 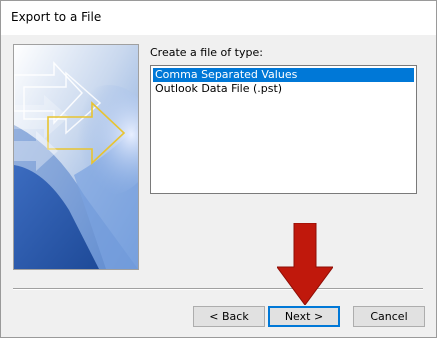 I want to click on back-button: < Back, so click(x=229, y=316).